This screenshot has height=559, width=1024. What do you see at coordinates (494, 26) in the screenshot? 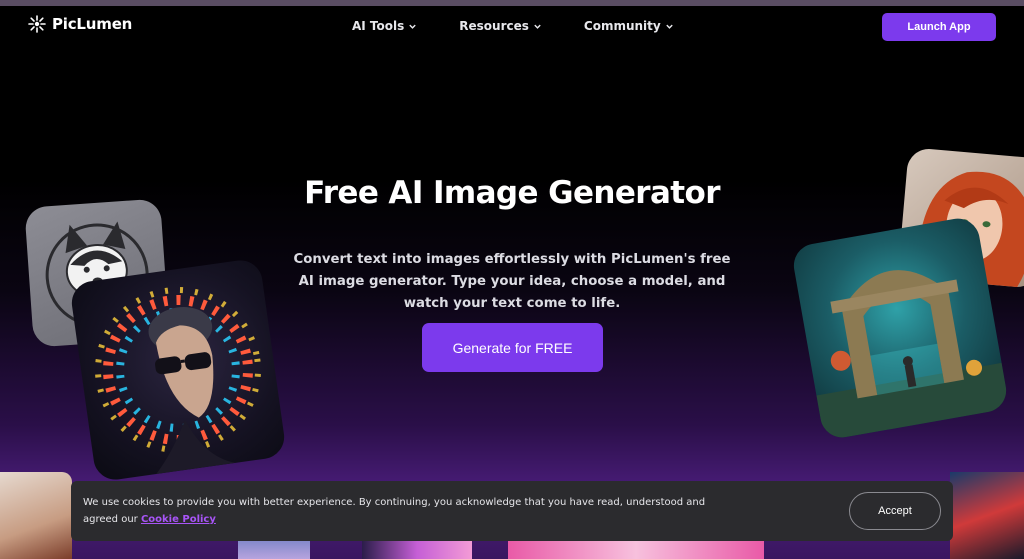
I see `nav-resources-label: Resources` at bounding box center [494, 26].